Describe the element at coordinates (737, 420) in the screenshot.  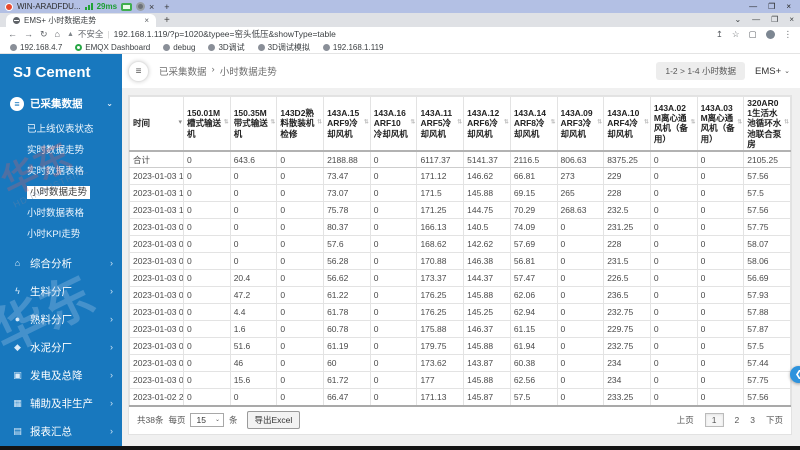
I see `page-button: 2` at that location.